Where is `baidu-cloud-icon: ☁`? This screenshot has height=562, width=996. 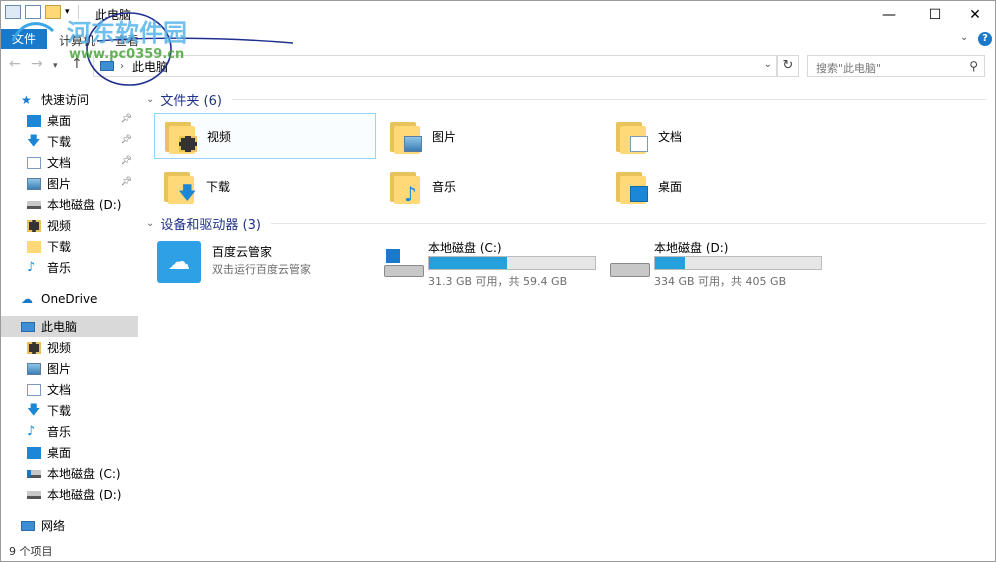 baidu-cloud-icon: ☁ is located at coordinates (179, 262).